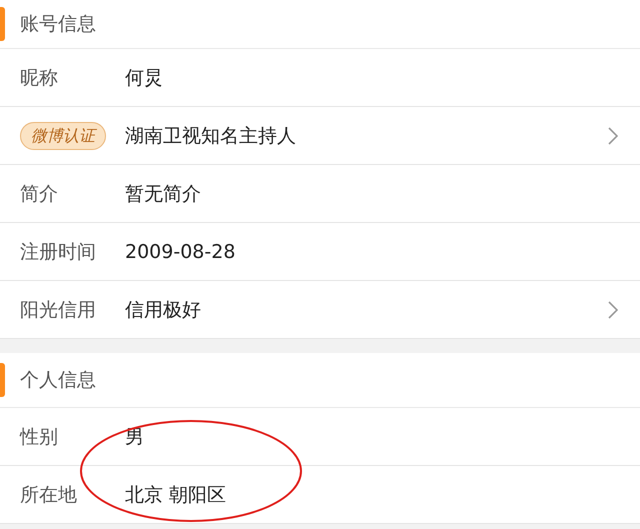 The width and height of the screenshot is (640, 529). What do you see at coordinates (163, 310) in the screenshot?
I see `field-value: 信用极好` at bounding box center [163, 310].